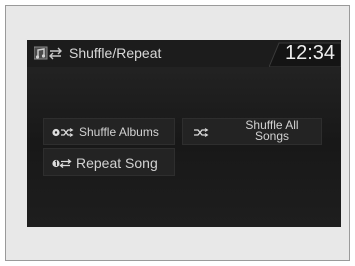  What do you see at coordinates (48, 53) in the screenshot?
I see `music-repeat-icon` at bounding box center [48, 53].